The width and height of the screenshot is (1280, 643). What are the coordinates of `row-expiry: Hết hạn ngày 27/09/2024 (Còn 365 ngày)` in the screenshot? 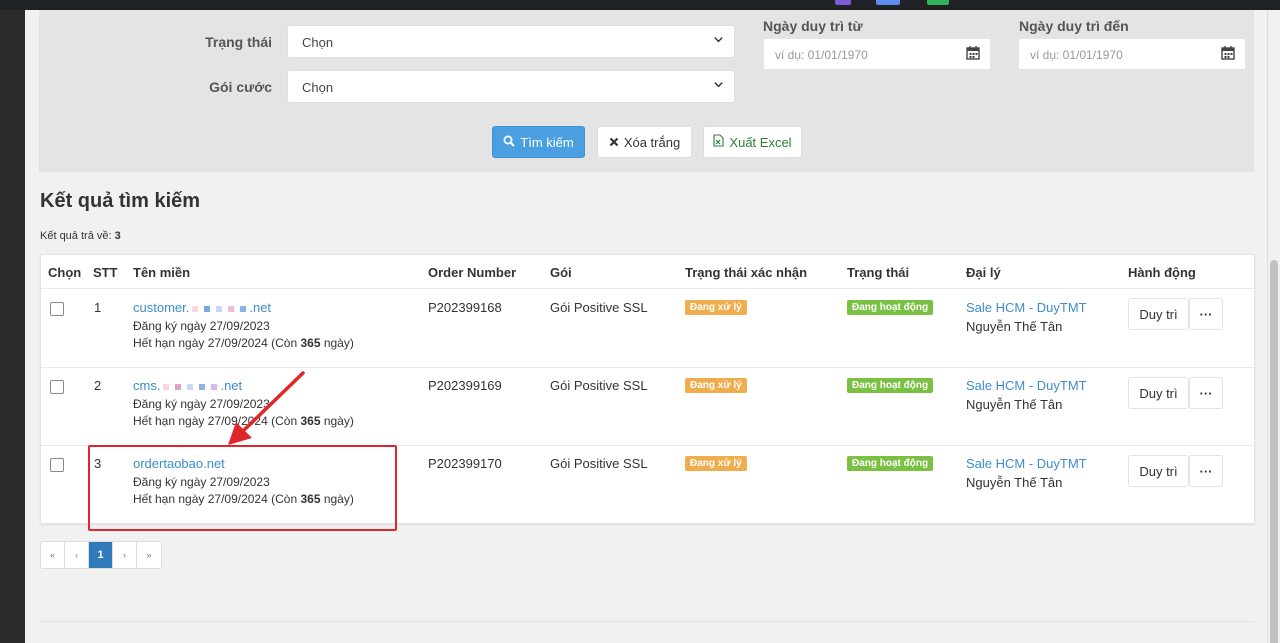 It's located at (243, 343).